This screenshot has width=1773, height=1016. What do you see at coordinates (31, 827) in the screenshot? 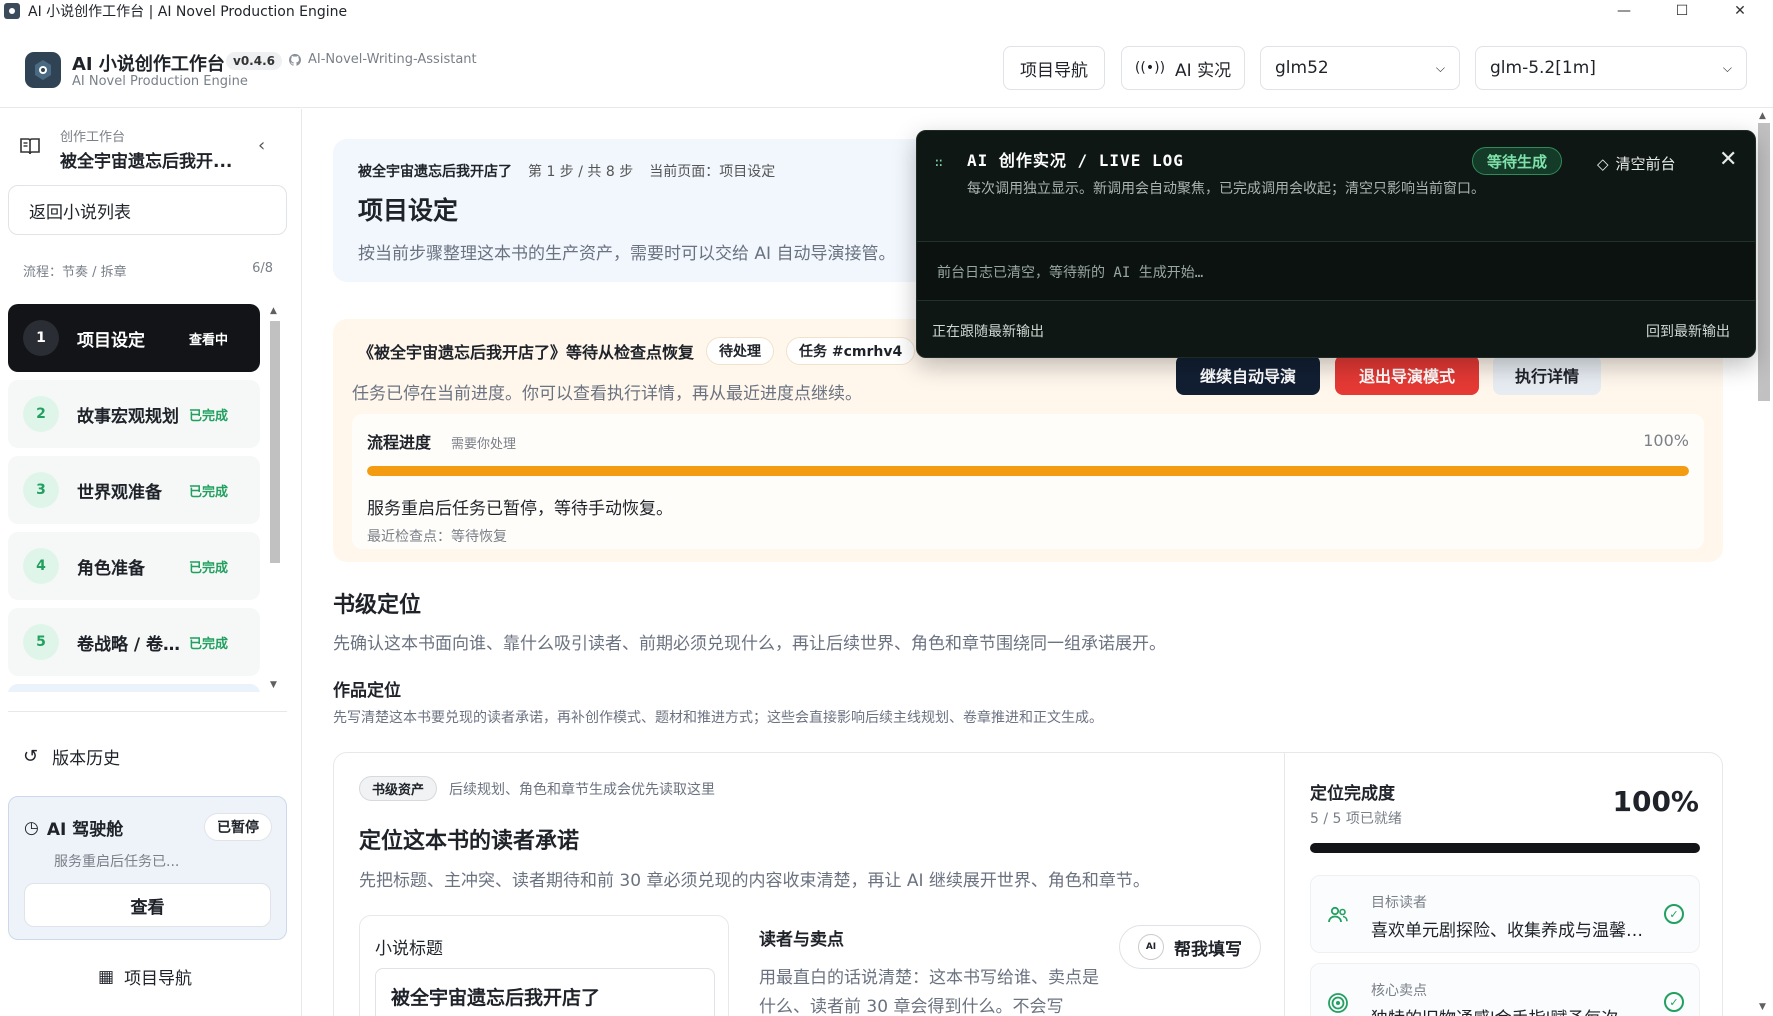
I see `clock-icon: ◷` at bounding box center [31, 827].